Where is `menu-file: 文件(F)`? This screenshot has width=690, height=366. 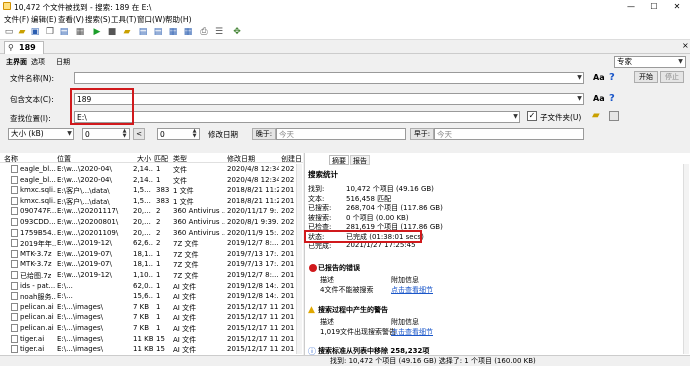
menu-file: 文件(F) is located at coordinates (16, 19).